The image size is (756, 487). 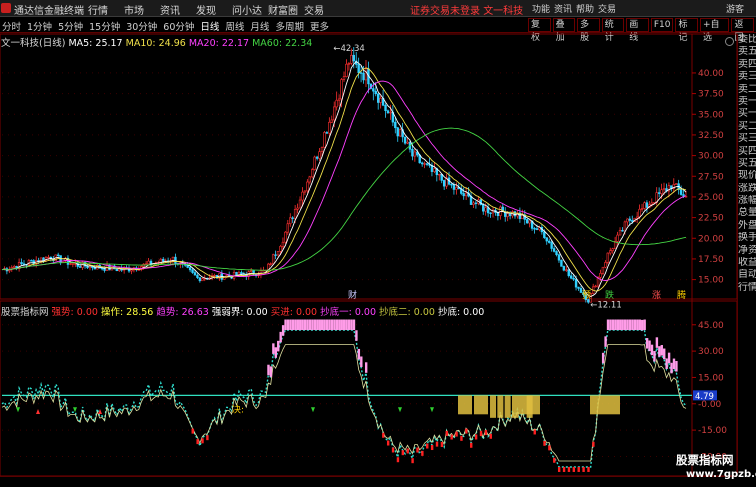 I want to click on side-label: 卖一, so click(x=747, y=101).